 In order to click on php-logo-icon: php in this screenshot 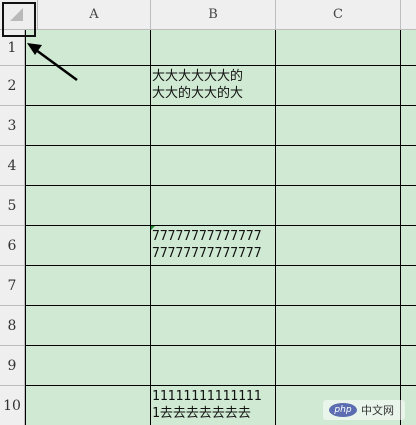, I will do `click(343, 410)`.